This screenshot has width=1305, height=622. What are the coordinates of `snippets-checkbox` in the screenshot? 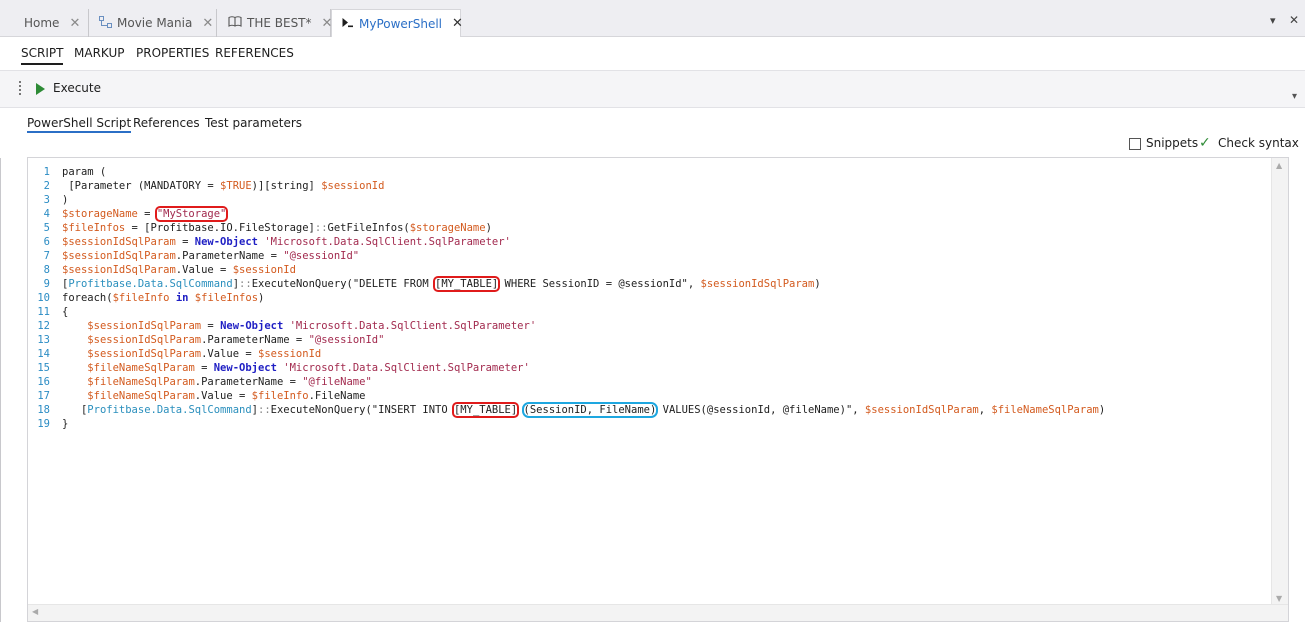 It's located at (1135, 144).